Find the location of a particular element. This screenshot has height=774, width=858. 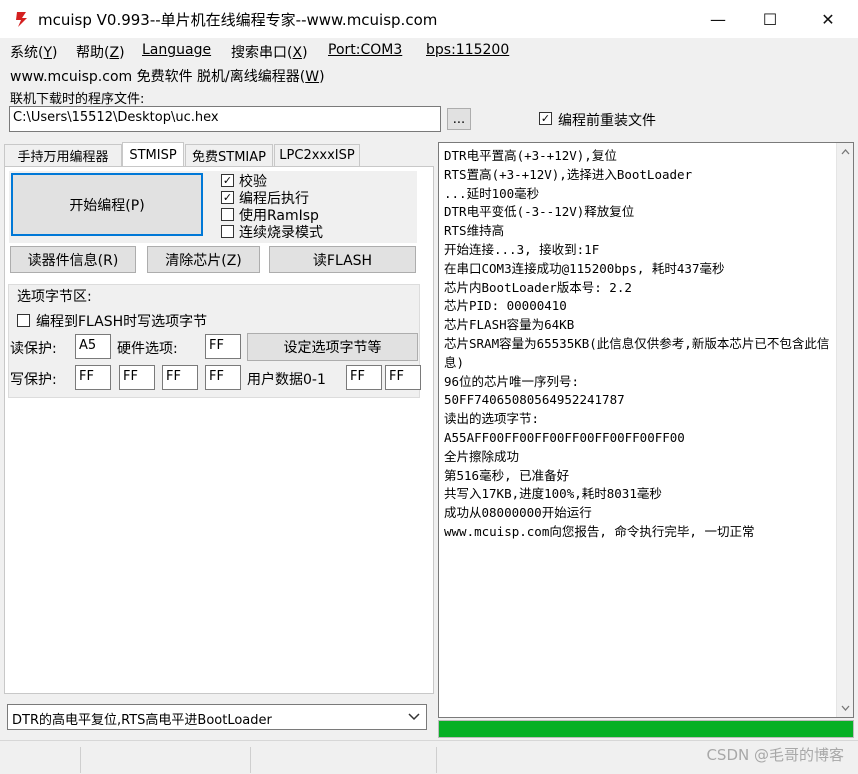

start-program-button: 开始编程(P) is located at coordinates (107, 204).